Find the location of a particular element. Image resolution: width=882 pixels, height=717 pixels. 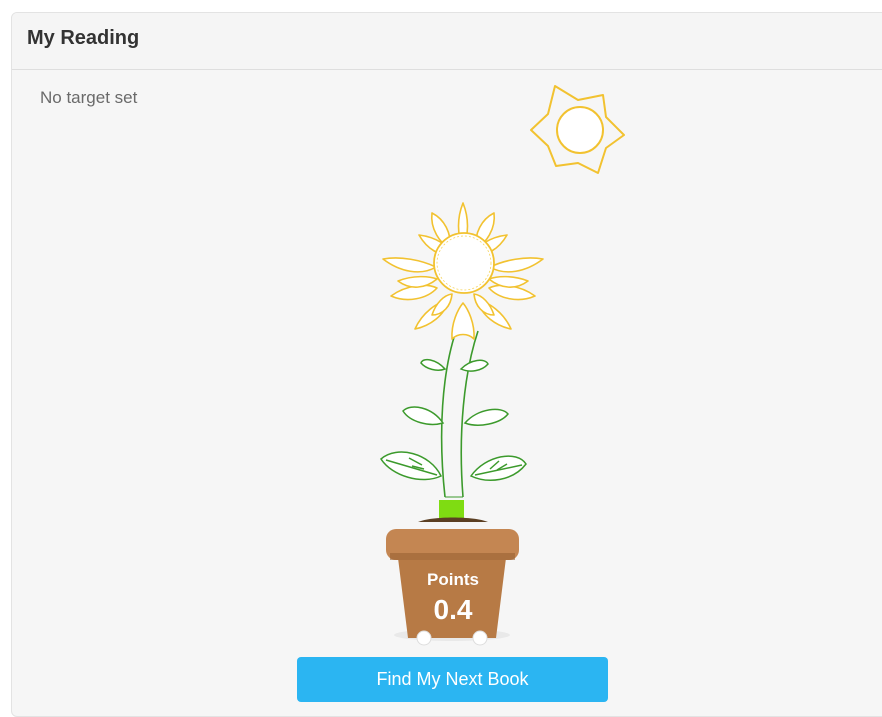

sun-icon is located at coordinates (577, 129).